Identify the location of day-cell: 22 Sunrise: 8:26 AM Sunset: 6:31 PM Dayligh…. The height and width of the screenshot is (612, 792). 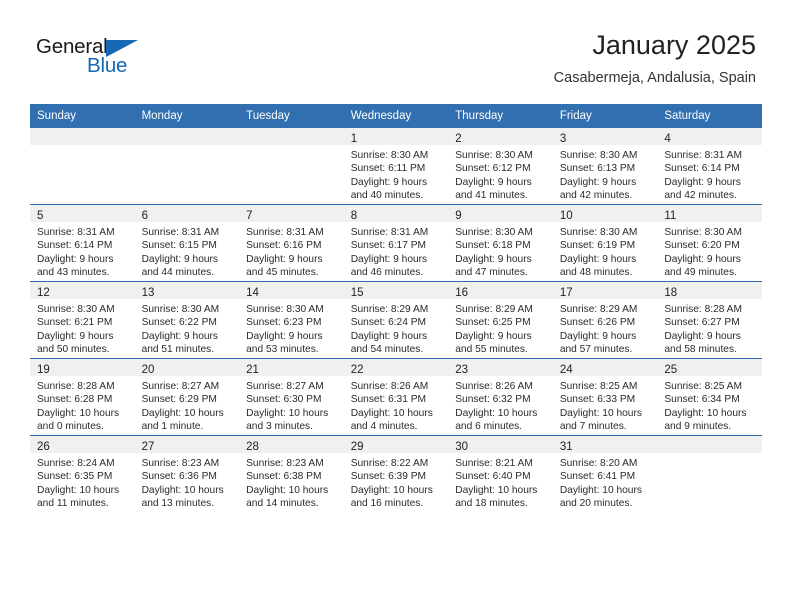
(396, 397).